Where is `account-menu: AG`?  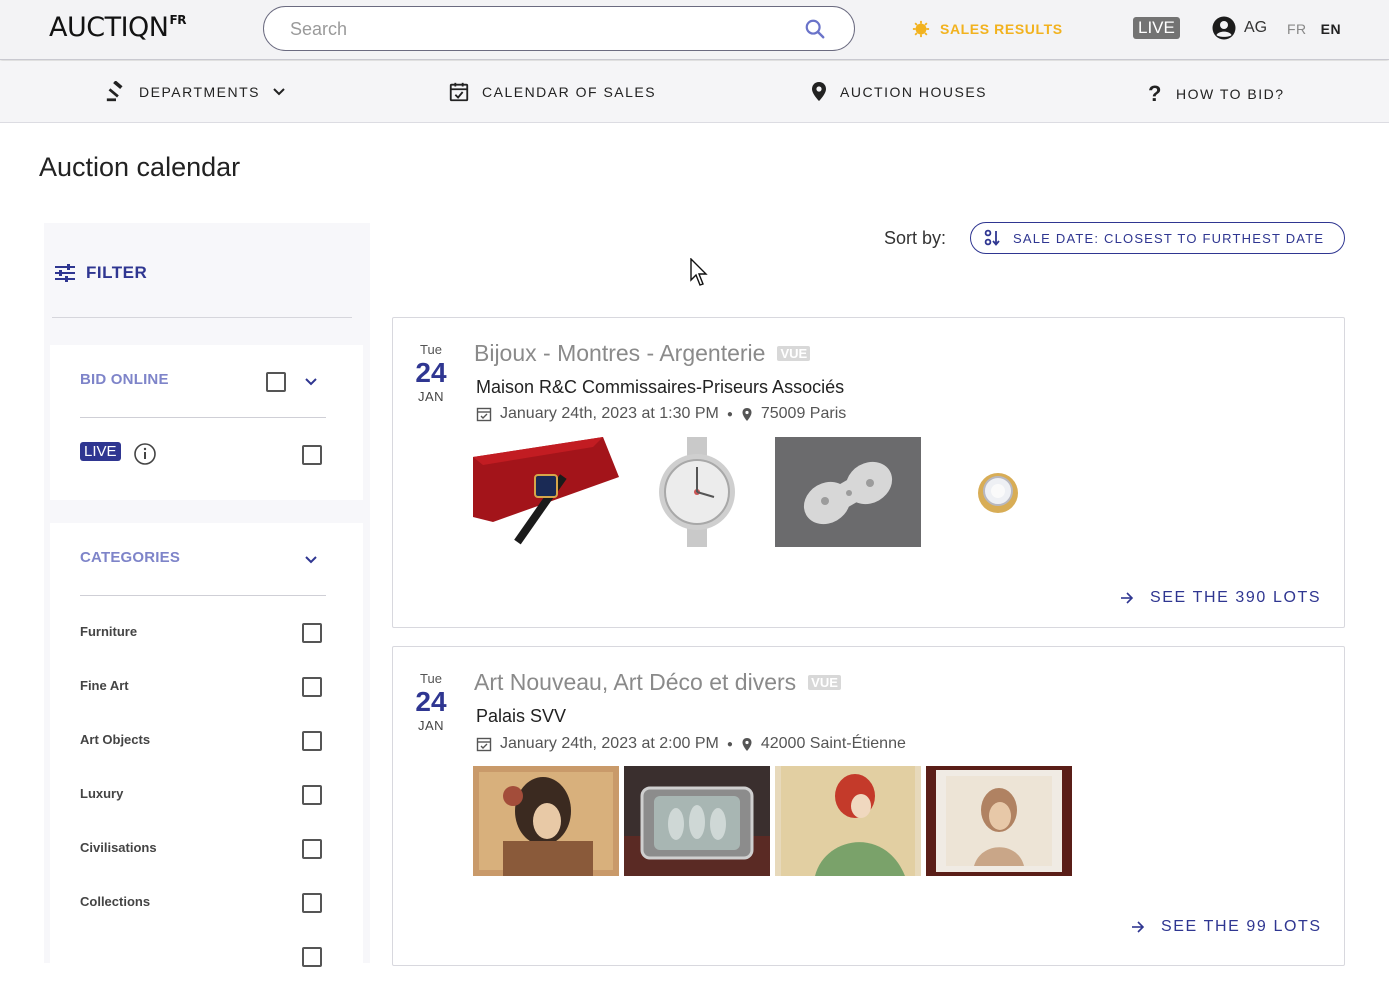
account-menu: AG is located at coordinates (1239, 28).